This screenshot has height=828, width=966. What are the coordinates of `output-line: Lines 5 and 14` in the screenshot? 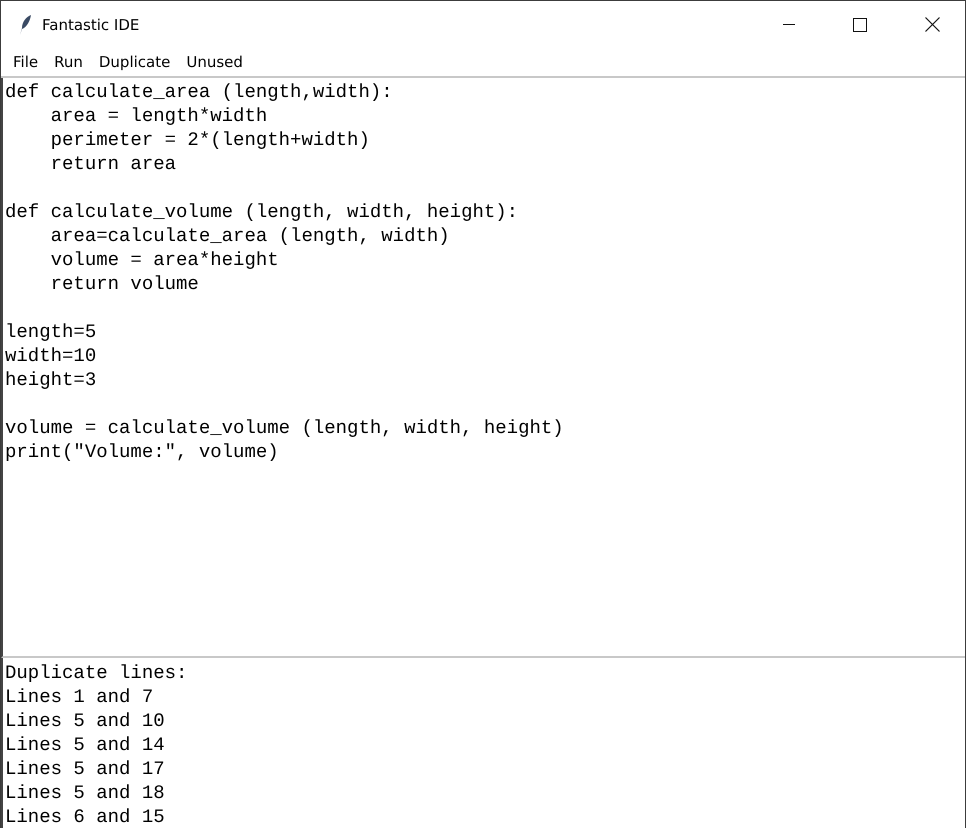 It's located at (85, 745).